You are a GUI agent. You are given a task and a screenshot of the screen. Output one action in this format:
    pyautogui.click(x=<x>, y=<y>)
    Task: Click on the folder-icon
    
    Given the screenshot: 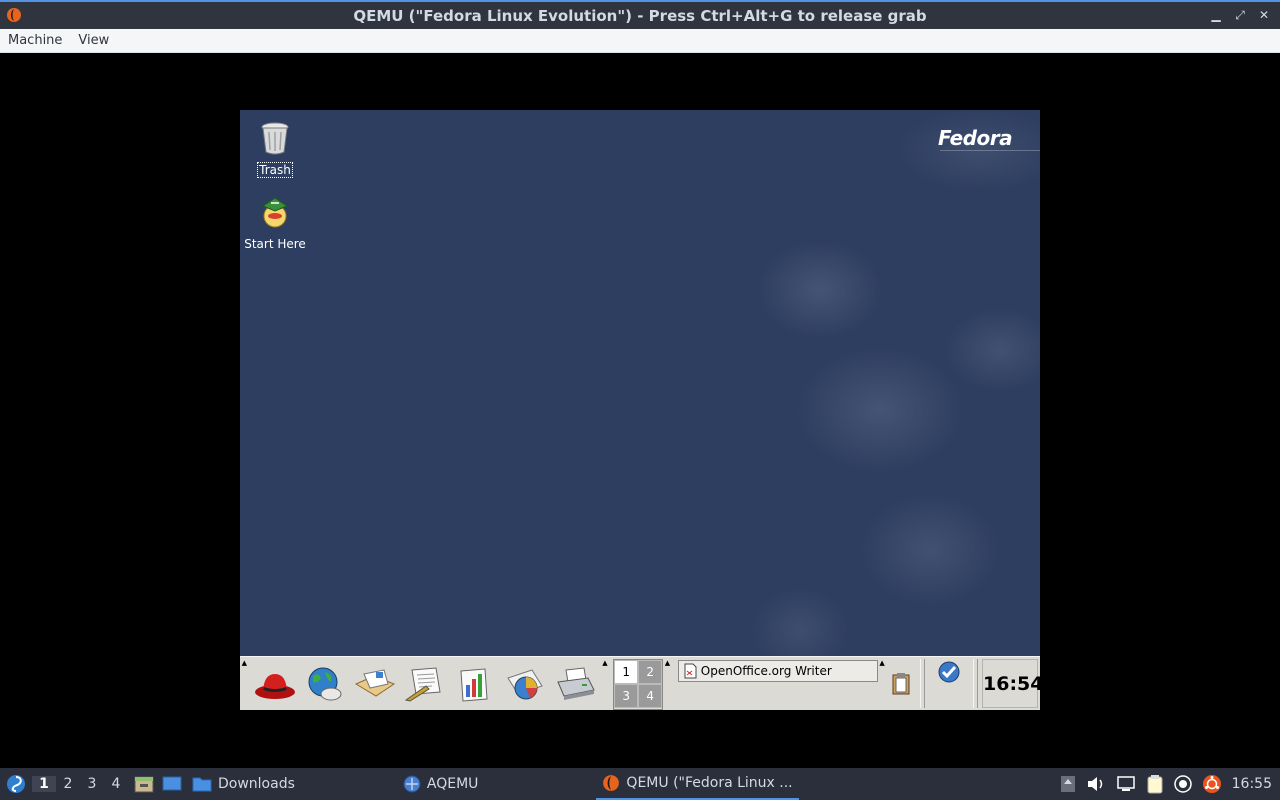 What is the action you would take?
    pyautogui.click(x=202, y=784)
    